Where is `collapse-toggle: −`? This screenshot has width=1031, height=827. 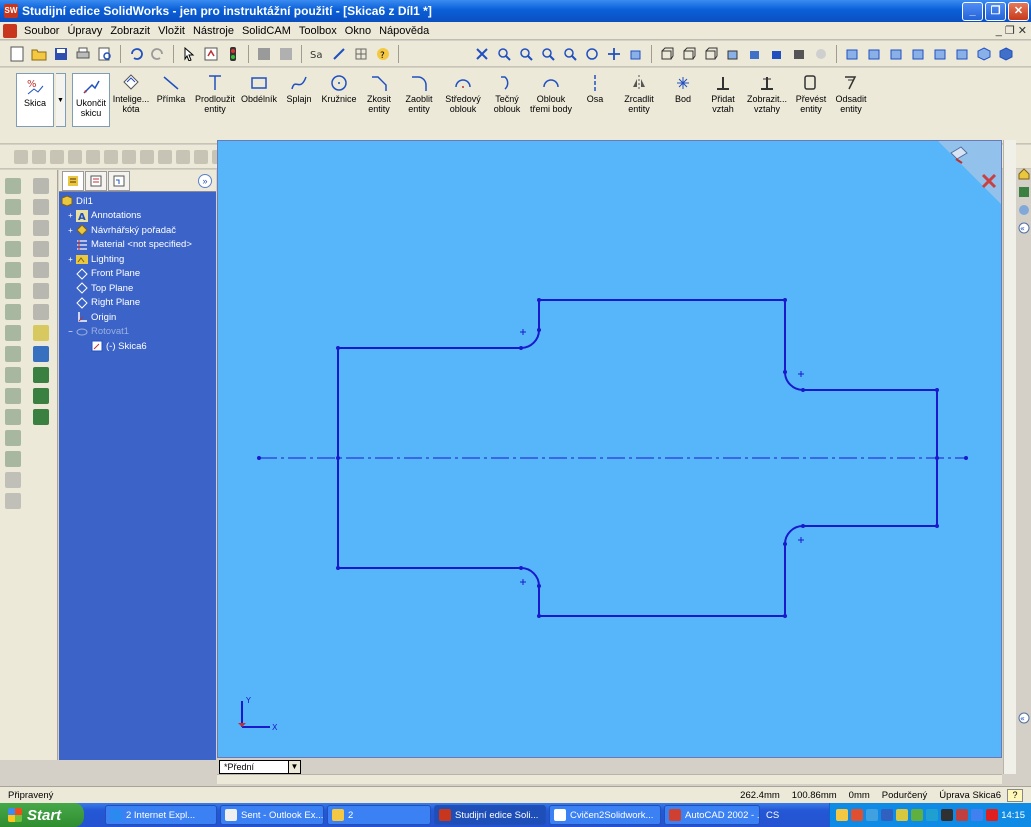 collapse-toggle: − is located at coordinates (70, 331).